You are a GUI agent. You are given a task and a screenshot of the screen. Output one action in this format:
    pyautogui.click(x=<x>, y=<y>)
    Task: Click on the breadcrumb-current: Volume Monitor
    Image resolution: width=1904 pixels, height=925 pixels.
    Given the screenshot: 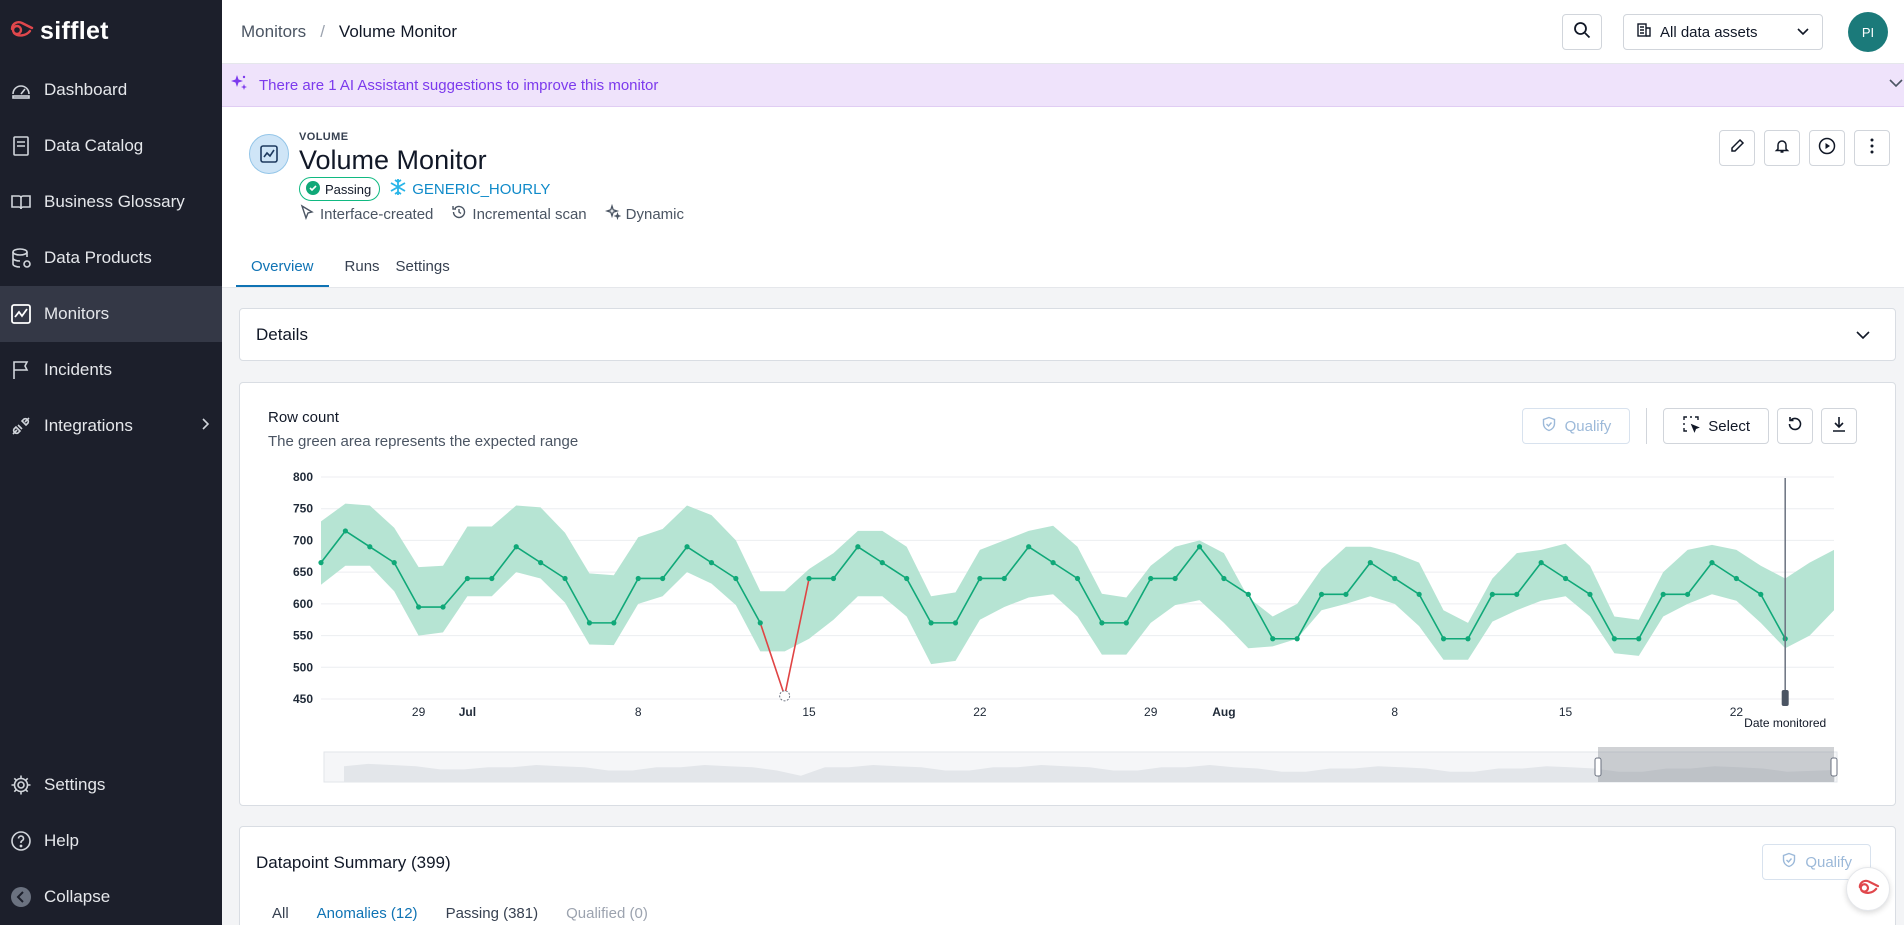 What is the action you would take?
    pyautogui.click(x=398, y=31)
    